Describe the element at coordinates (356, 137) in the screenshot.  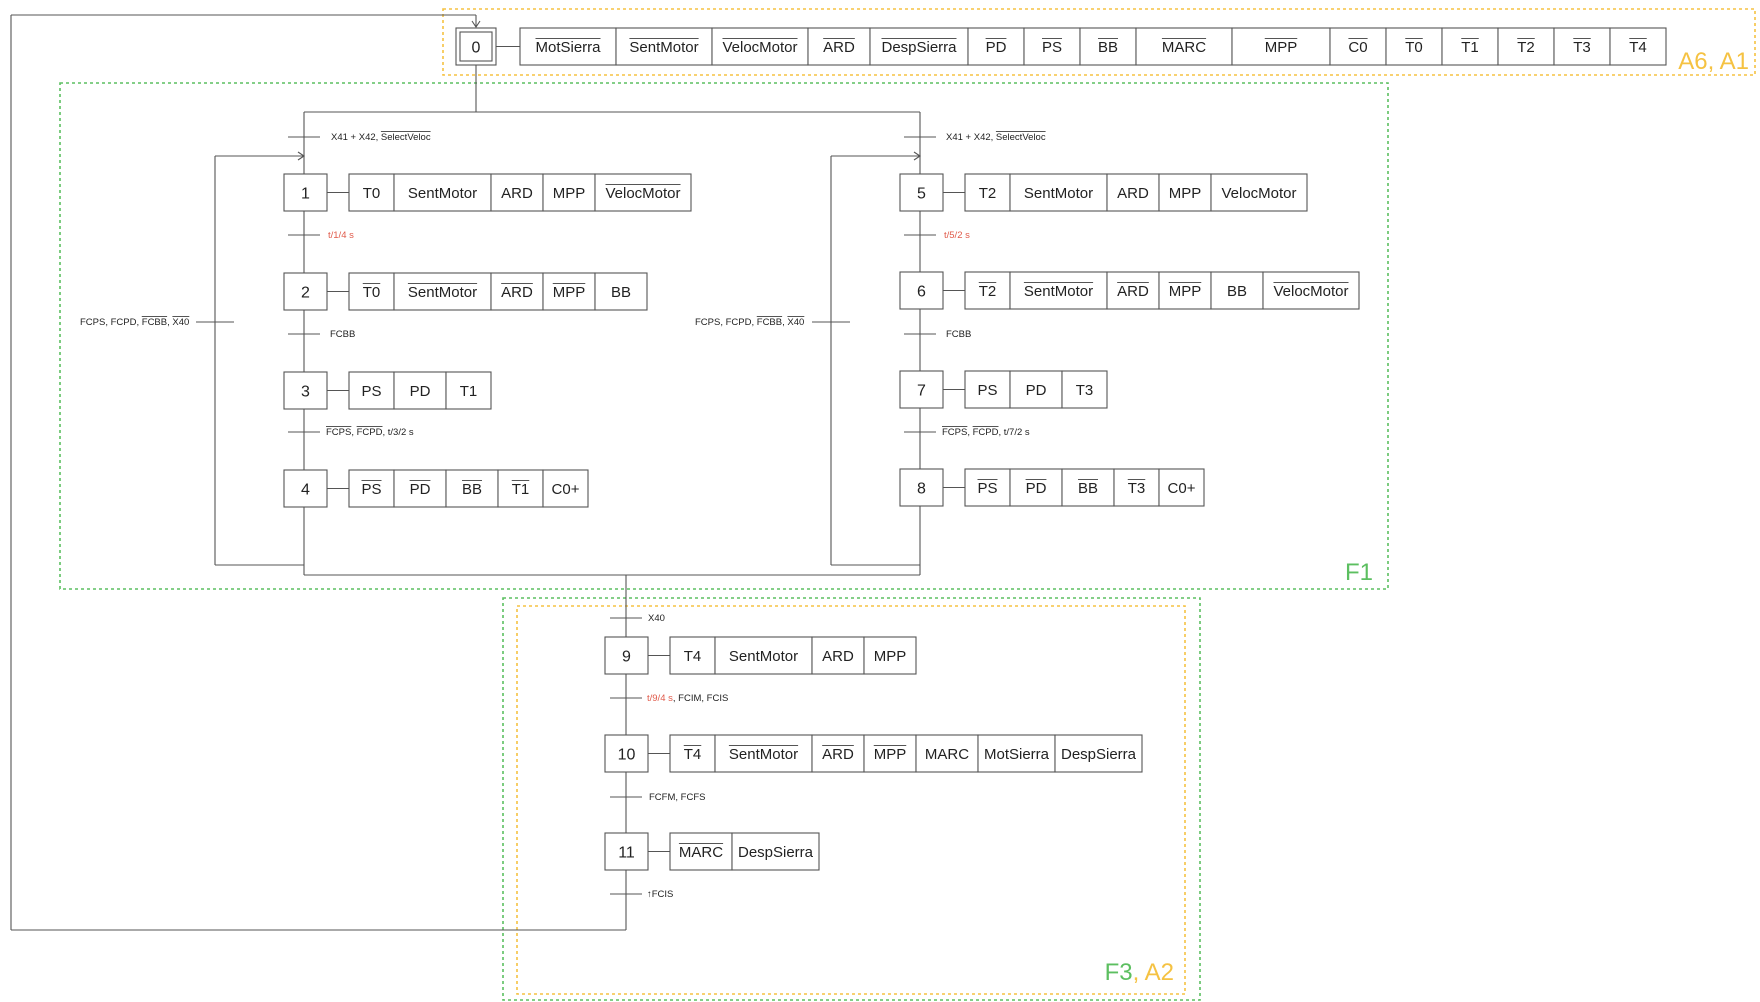
I see `transition-term: X41 + X42,` at that location.